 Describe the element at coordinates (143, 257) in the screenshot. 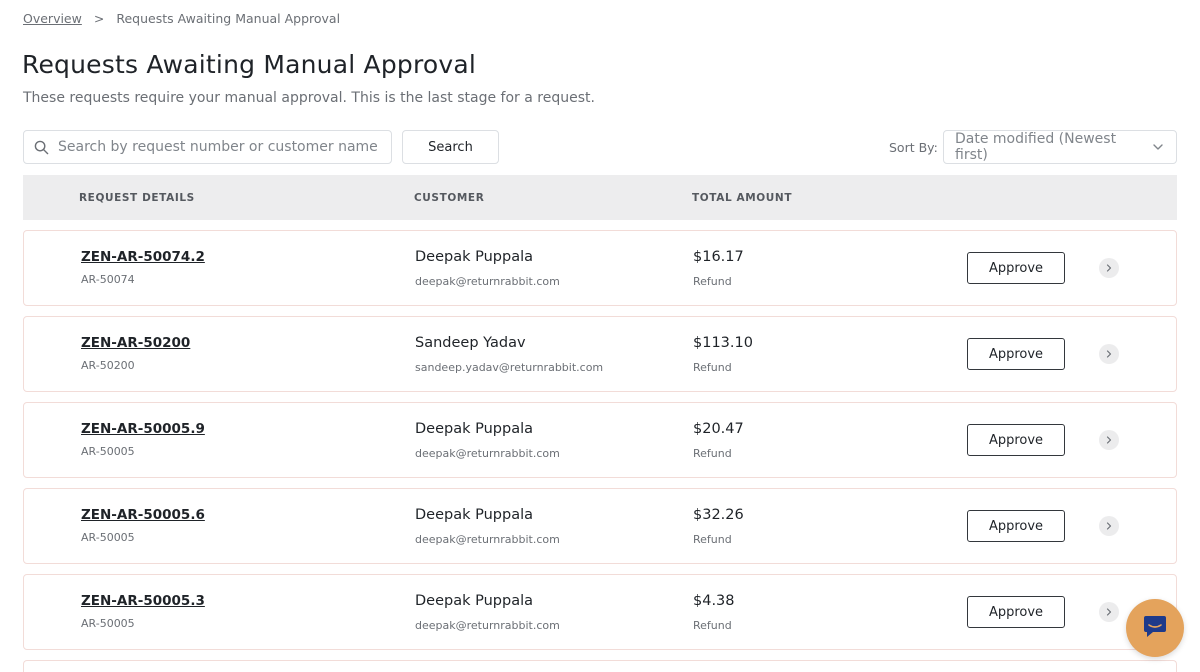

I see `request-id-link: ZEN-AR-50074.2` at that location.